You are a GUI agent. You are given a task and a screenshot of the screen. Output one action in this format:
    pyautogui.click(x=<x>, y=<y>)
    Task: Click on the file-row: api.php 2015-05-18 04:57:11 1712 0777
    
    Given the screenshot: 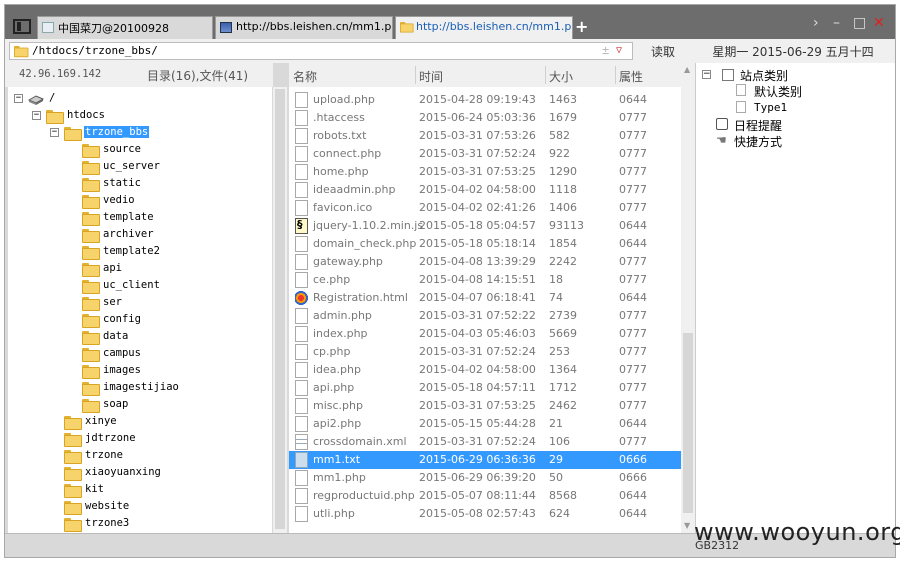 What is the action you would take?
    pyautogui.click(x=485, y=388)
    